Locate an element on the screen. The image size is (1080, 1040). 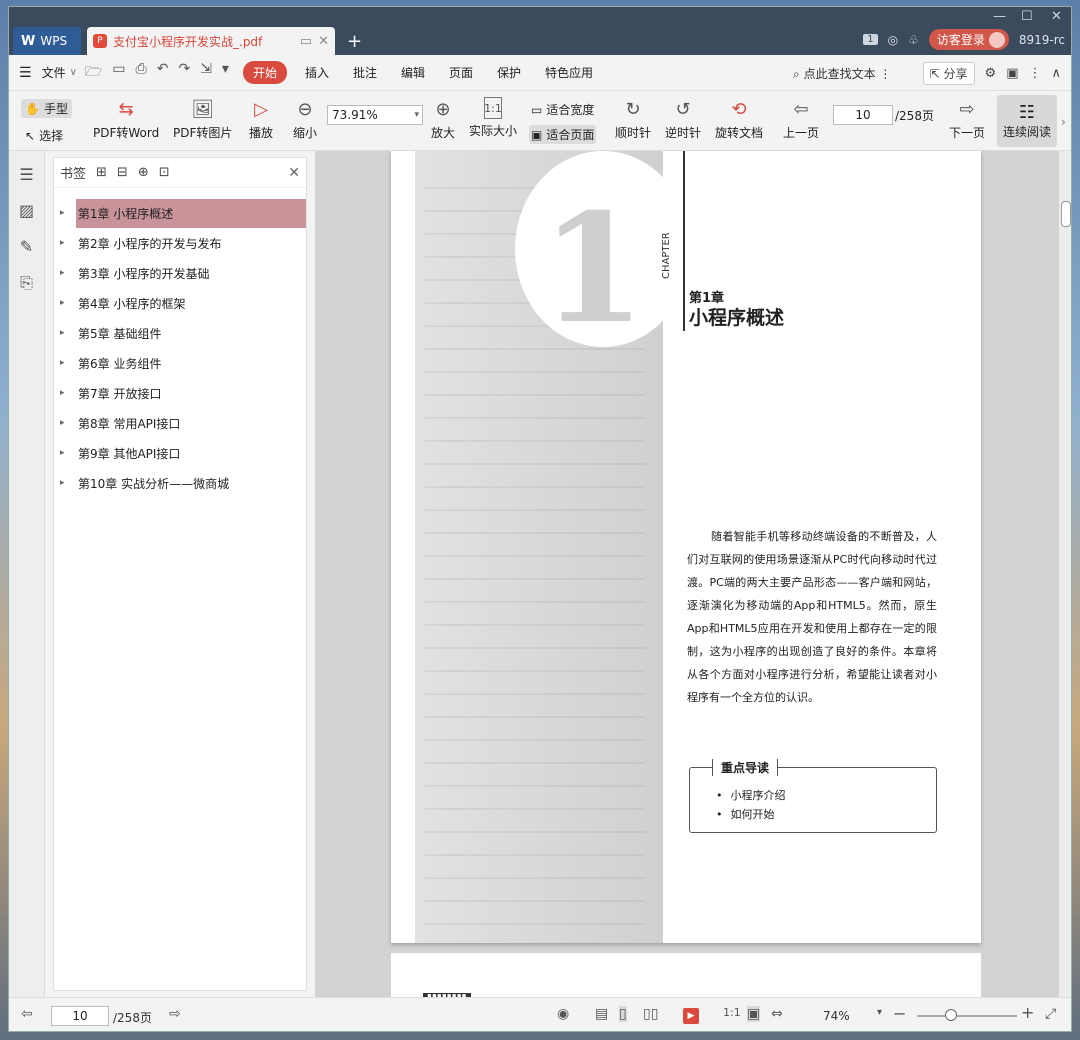
bookmark-item: ▸ 第8章 常用API接口 is located at coordinates (180, 423).